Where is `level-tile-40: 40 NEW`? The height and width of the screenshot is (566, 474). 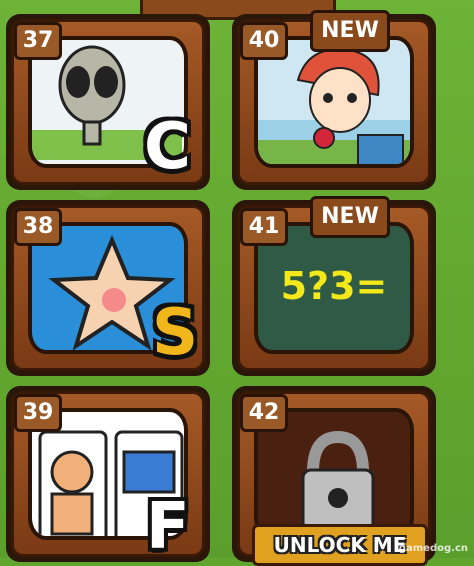 level-tile-40: 40 NEW is located at coordinates (334, 100).